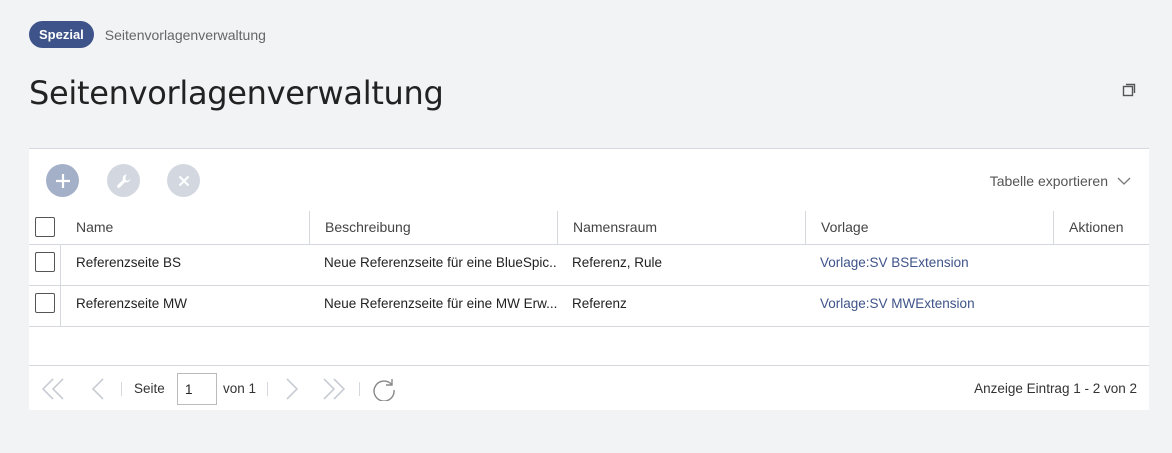  Describe the element at coordinates (599, 303) in the screenshot. I see `cell-namespace: Referenz` at that location.